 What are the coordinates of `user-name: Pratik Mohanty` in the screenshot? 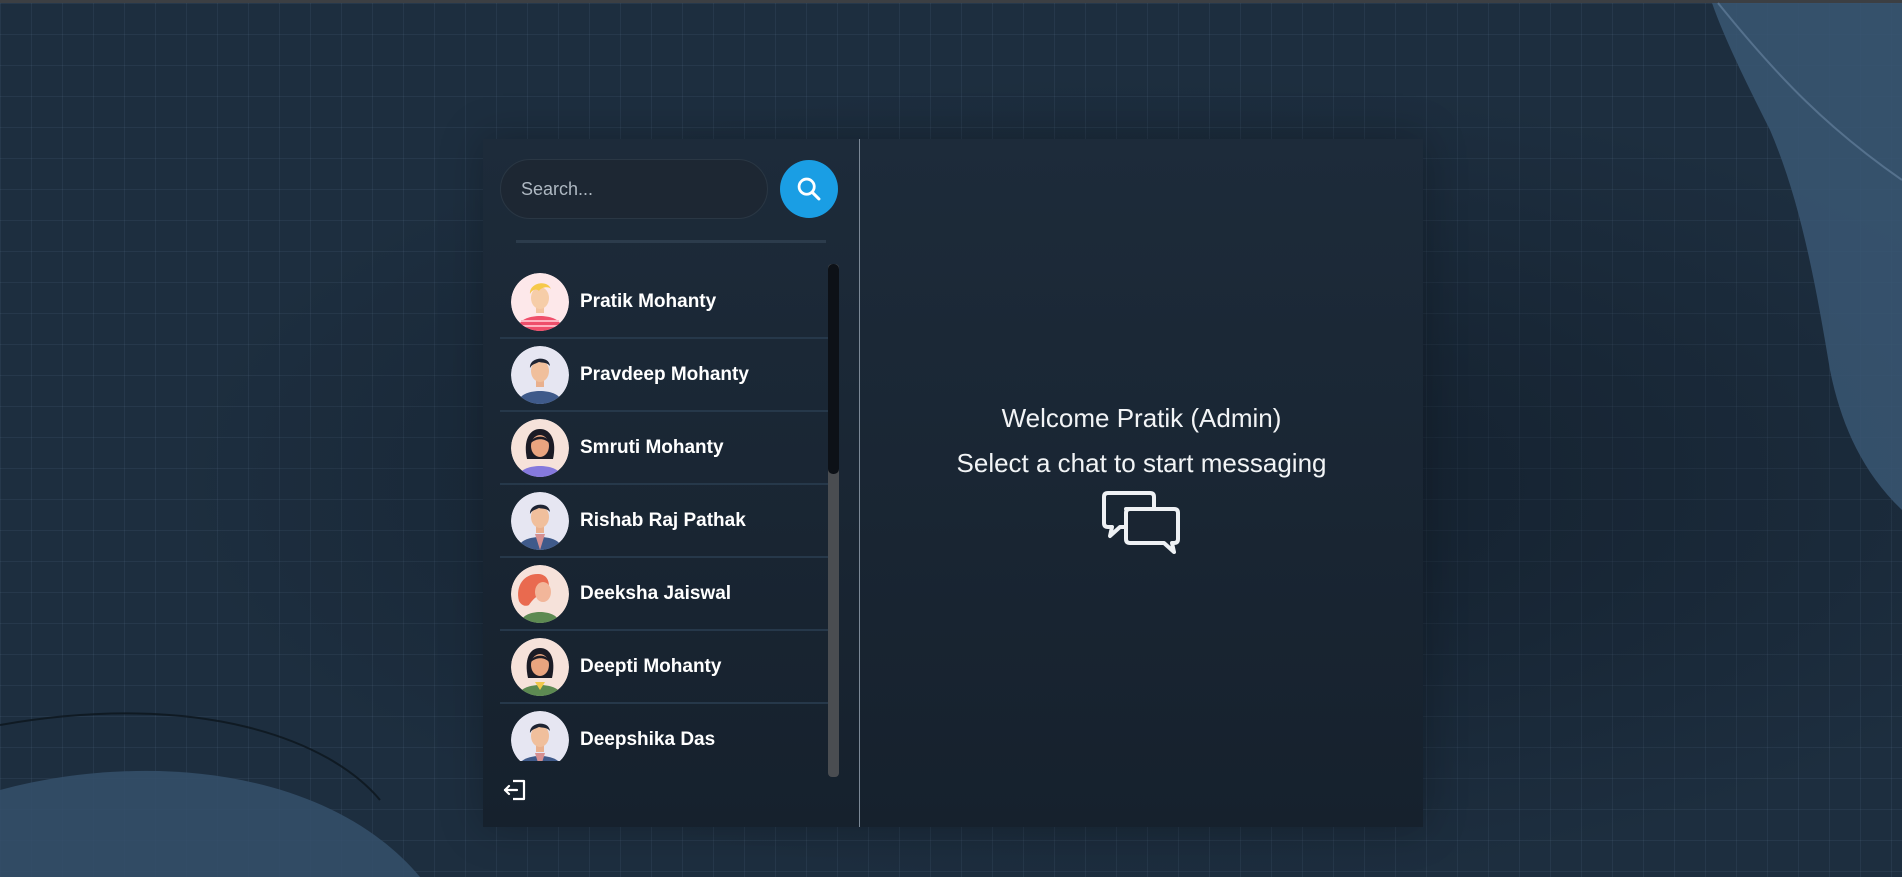 It's located at (648, 301).